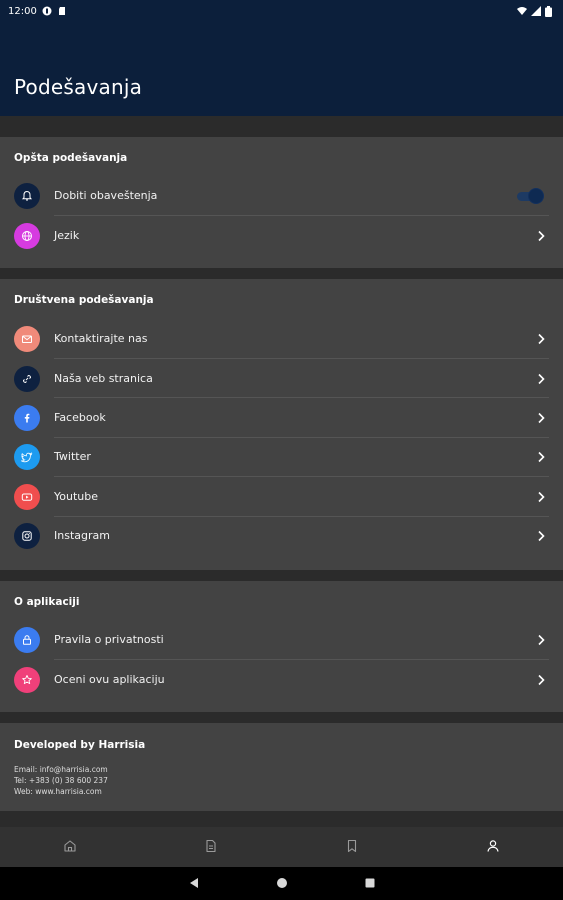  What do you see at coordinates (58, 791) in the screenshot?
I see `developer-web: Web: www.harrisia.com` at bounding box center [58, 791].